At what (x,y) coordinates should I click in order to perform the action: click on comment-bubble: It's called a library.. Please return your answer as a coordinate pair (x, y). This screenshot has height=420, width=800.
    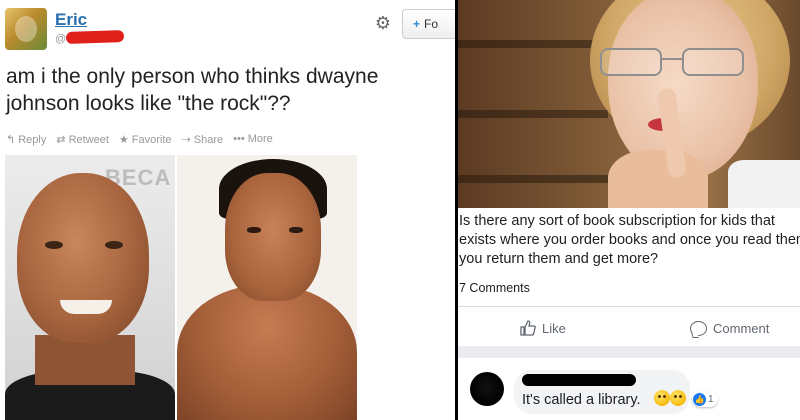
    Looking at the image, I should click on (602, 392).